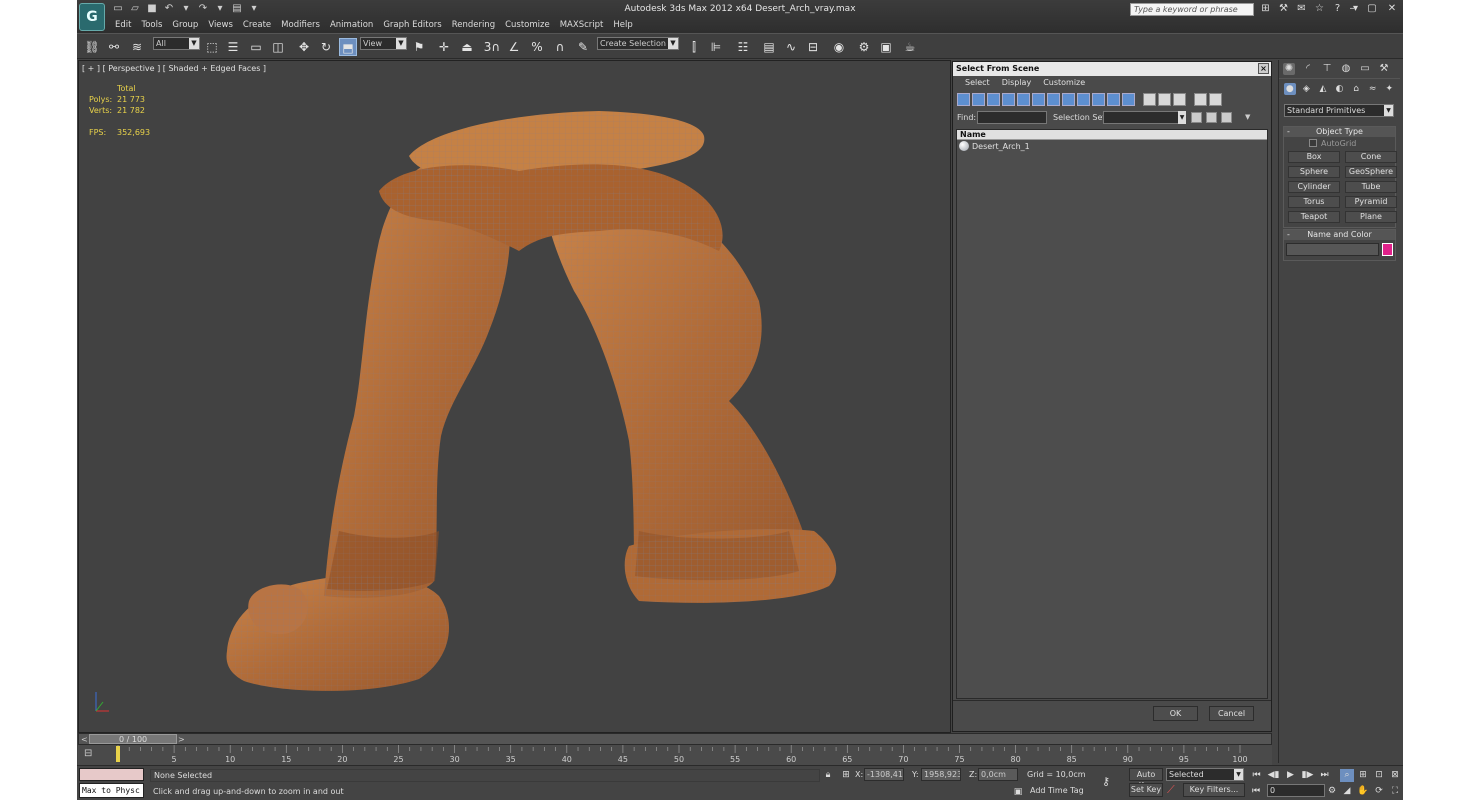  I want to click on zoom-all-icon: ⊞, so click(1363, 775).